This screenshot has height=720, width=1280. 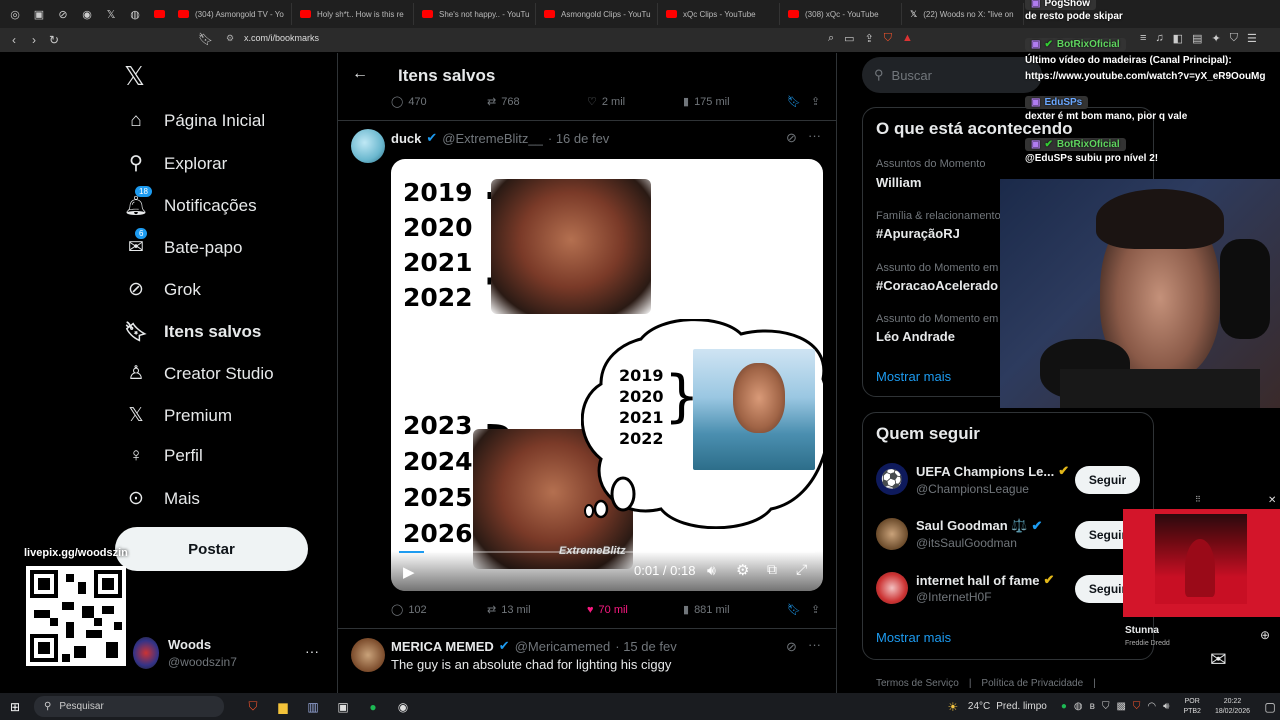 What do you see at coordinates (283, 707) in the screenshot?
I see `file-explorer-icon: ▆` at bounding box center [283, 707].